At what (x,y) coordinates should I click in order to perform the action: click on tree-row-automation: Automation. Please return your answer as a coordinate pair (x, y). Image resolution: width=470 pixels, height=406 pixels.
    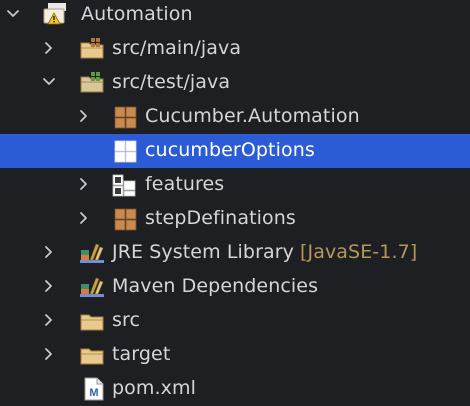
    Looking at the image, I should click on (235, 16).